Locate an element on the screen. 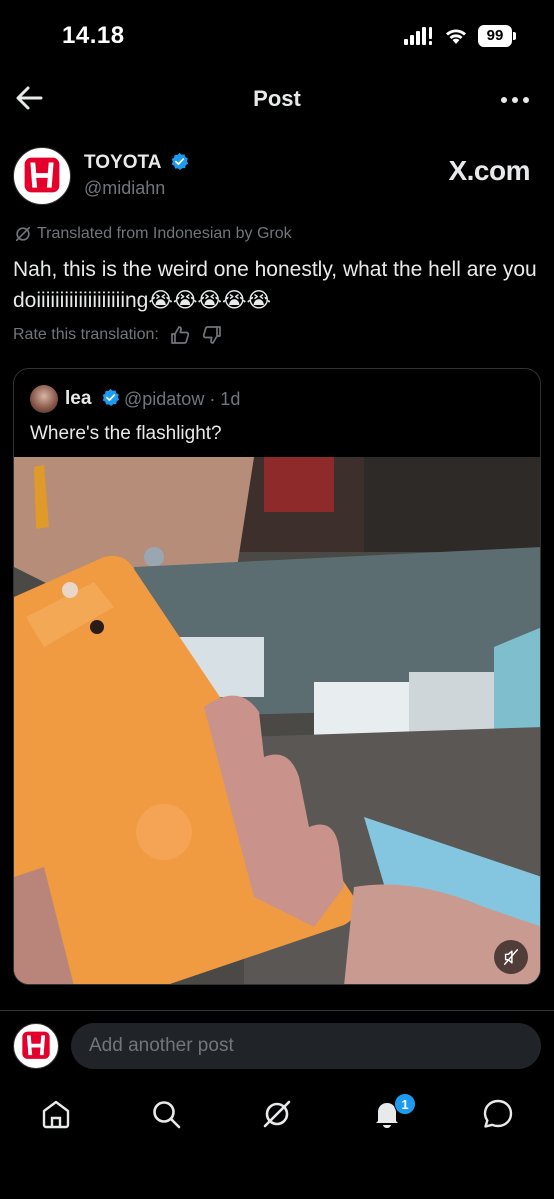 This screenshot has height=1199, width=554. add-post-input: Add another post is located at coordinates (306, 1046).